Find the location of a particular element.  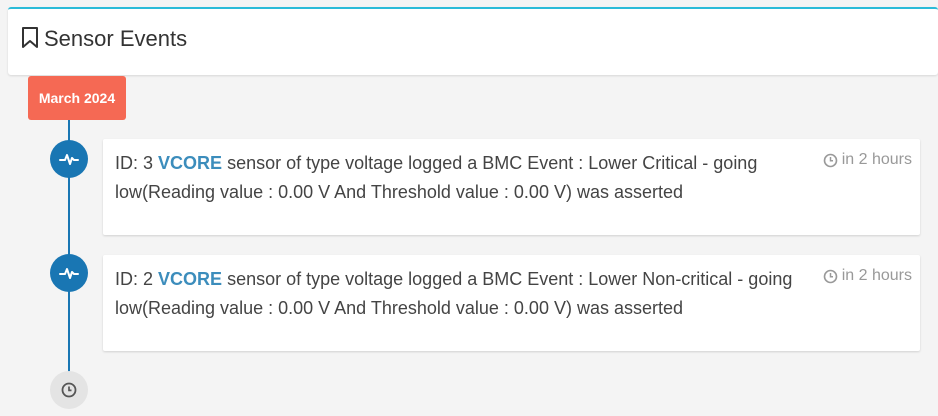

event-id: ID: 3 is located at coordinates (134, 163).